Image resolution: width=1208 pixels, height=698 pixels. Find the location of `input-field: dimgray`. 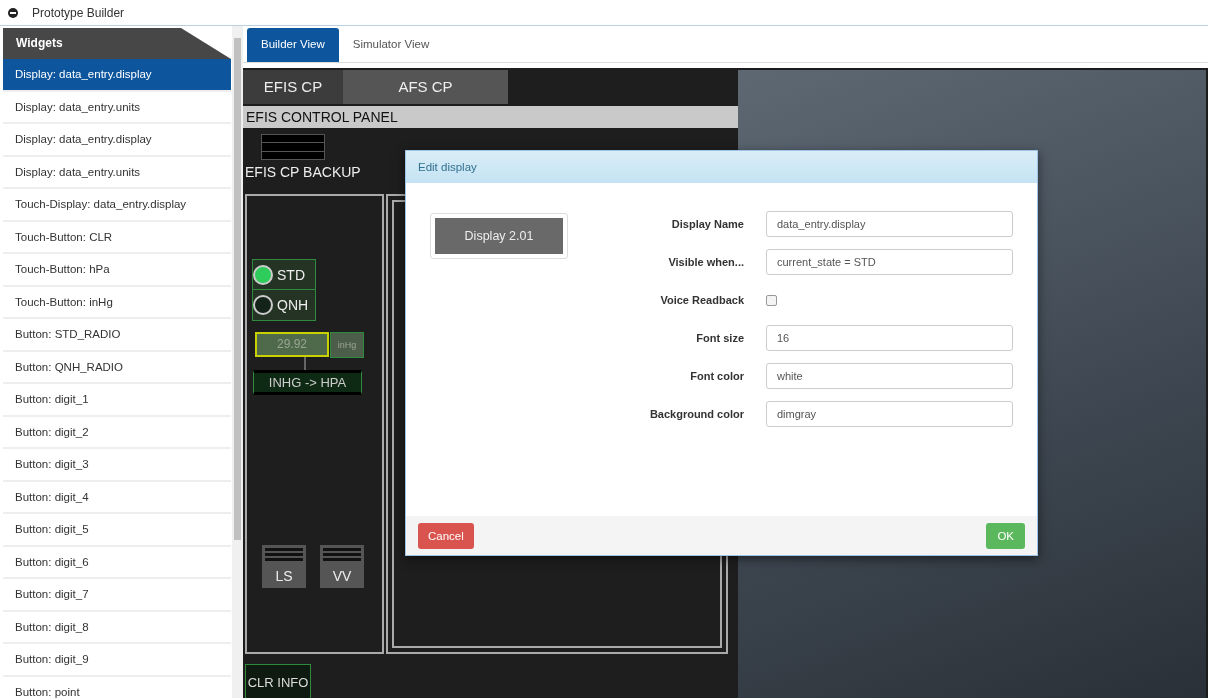

input-field: dimgray is located at coordinates (889, 414).